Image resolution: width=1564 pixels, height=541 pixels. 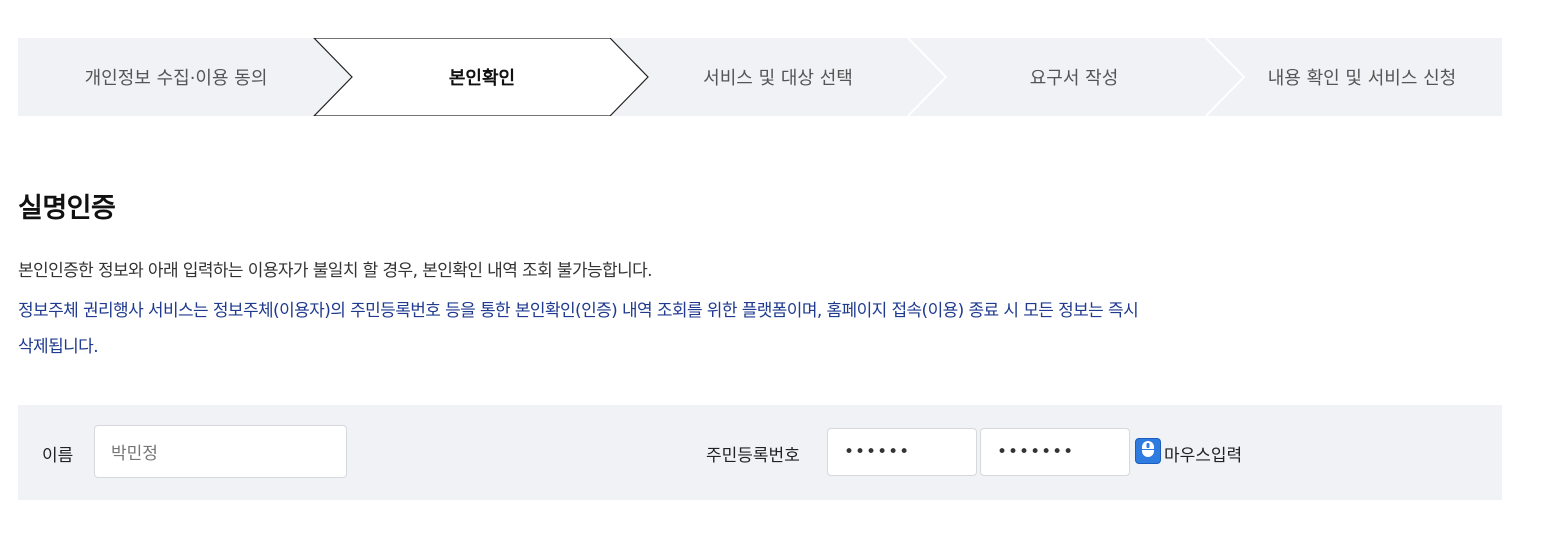 What do you see at coordinates (902, 452) in the screenshot?
I see `rrn-front-field: ••••••` at bounding box center [902, 452].